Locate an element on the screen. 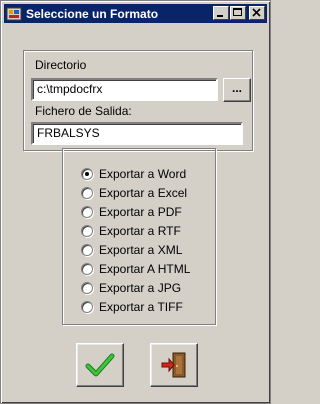 Image resolution: width=320 pixels, height=404 pixels. minimize-button is located at coordinates (221, 13).